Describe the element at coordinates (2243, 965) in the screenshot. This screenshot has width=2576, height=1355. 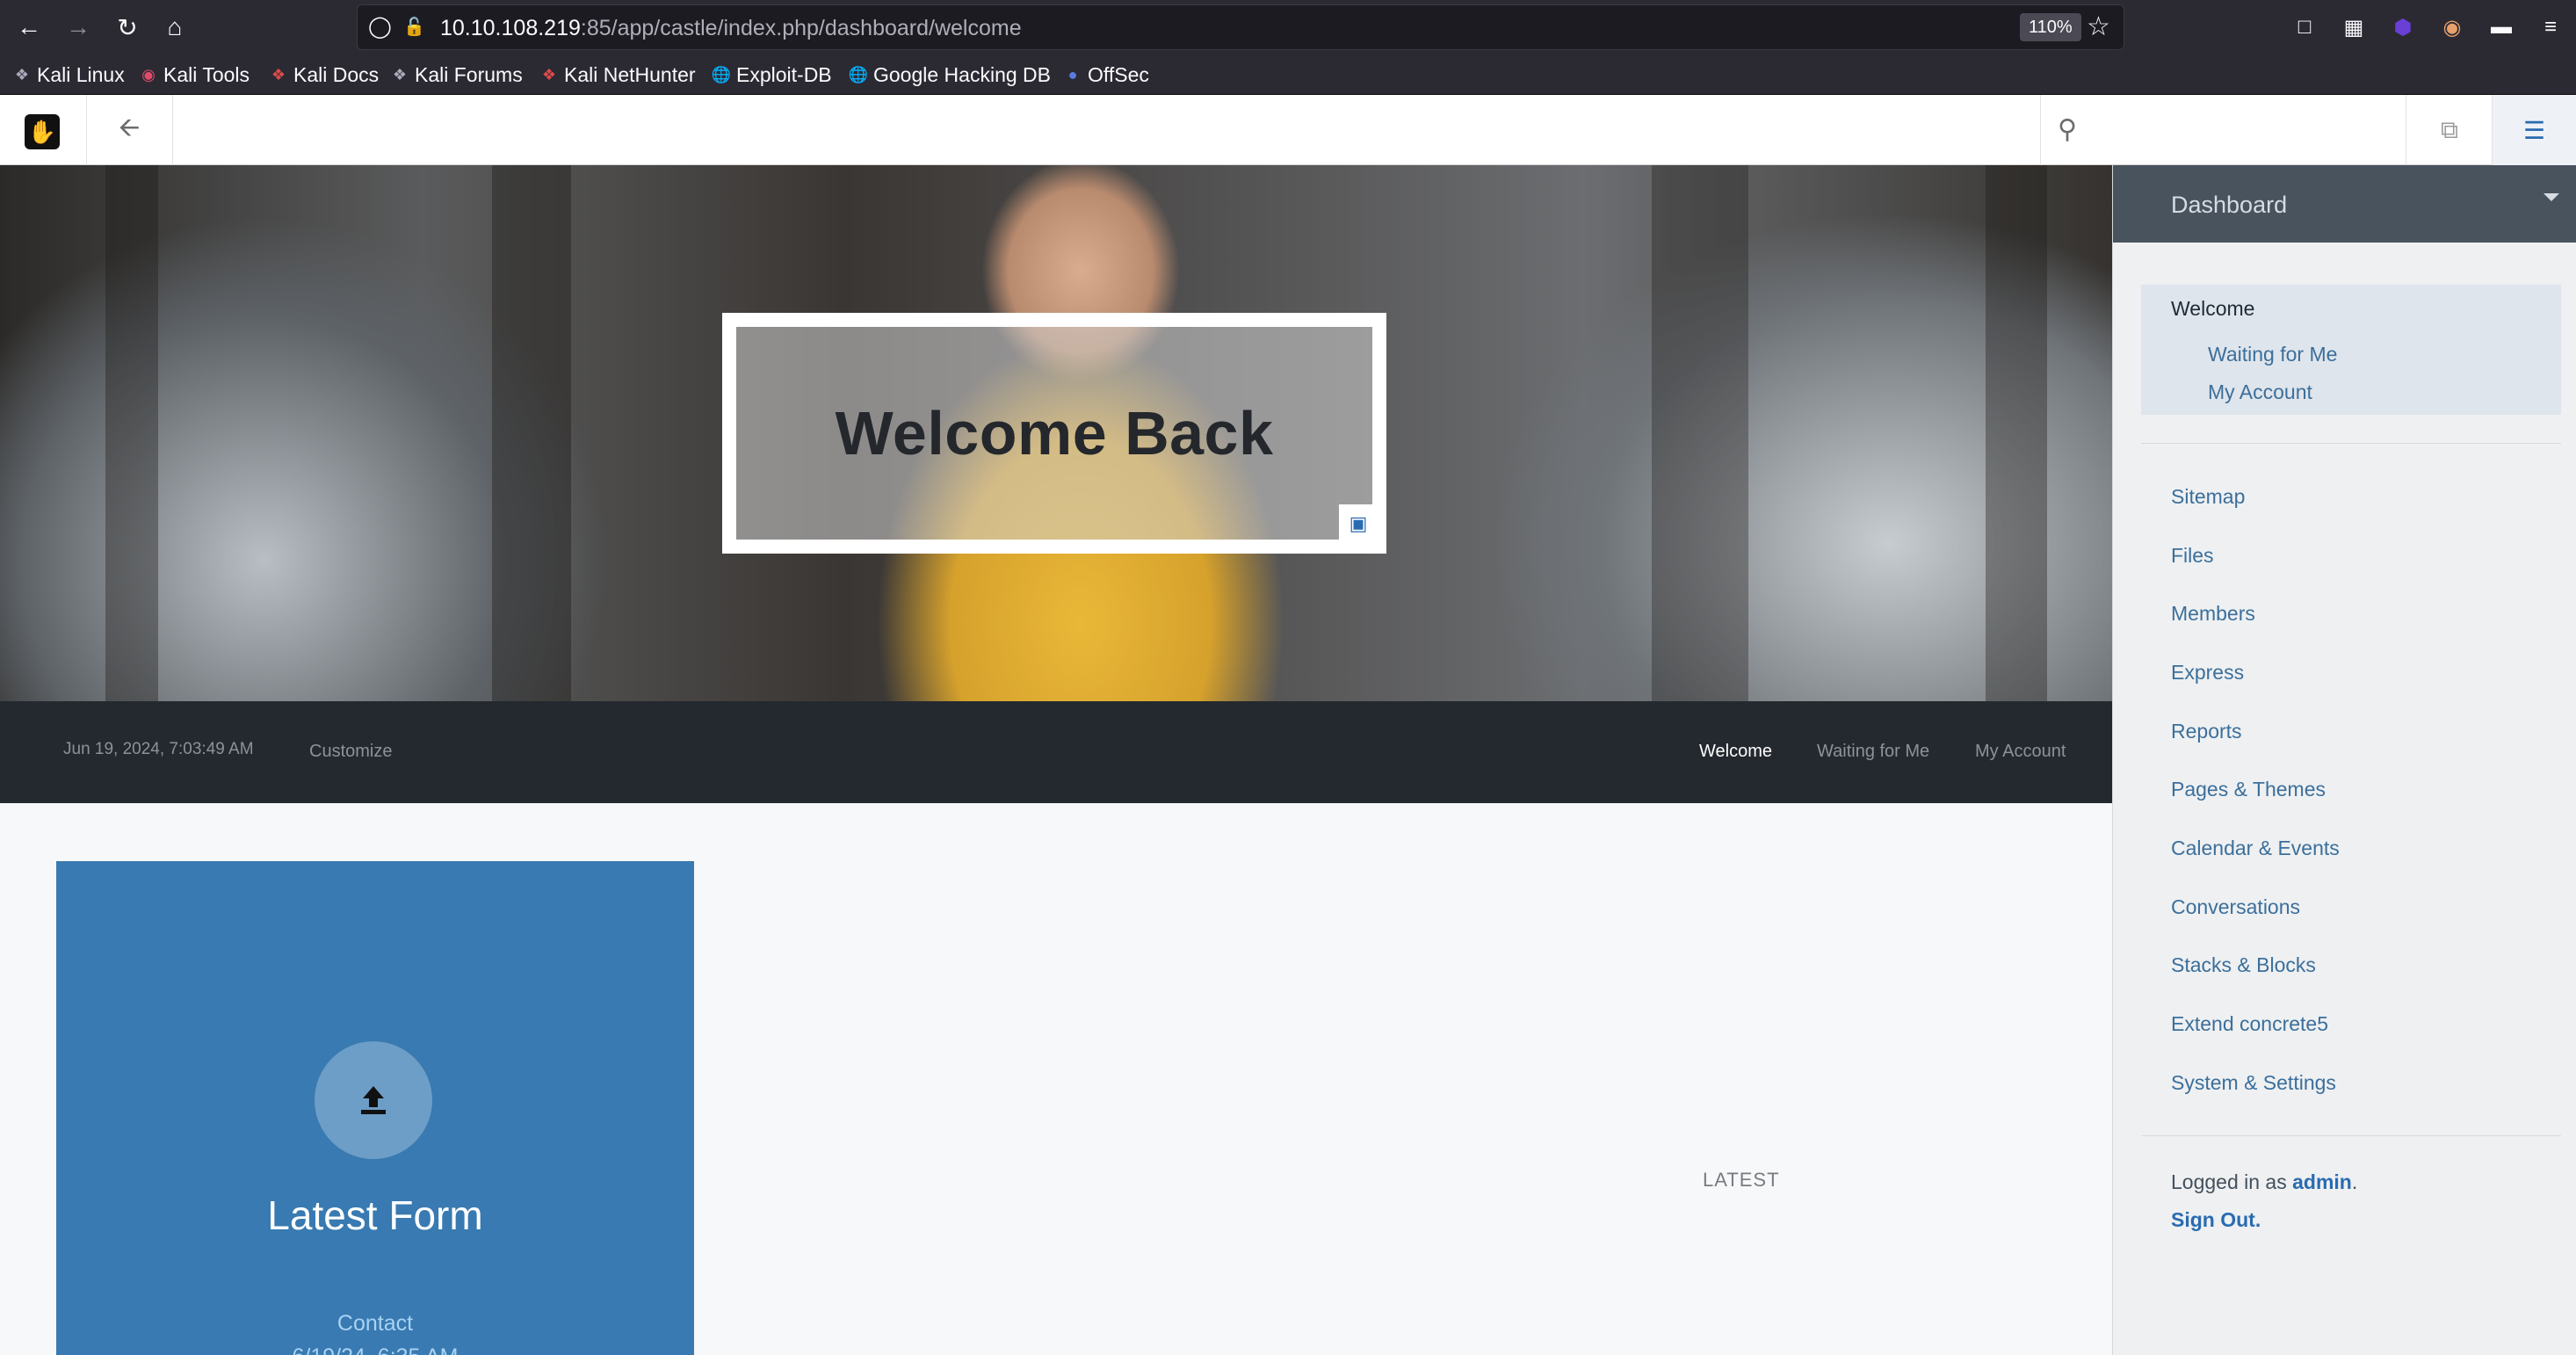
I see `panel-item-stacks-blocks: Stacks & Blocks` at that location.